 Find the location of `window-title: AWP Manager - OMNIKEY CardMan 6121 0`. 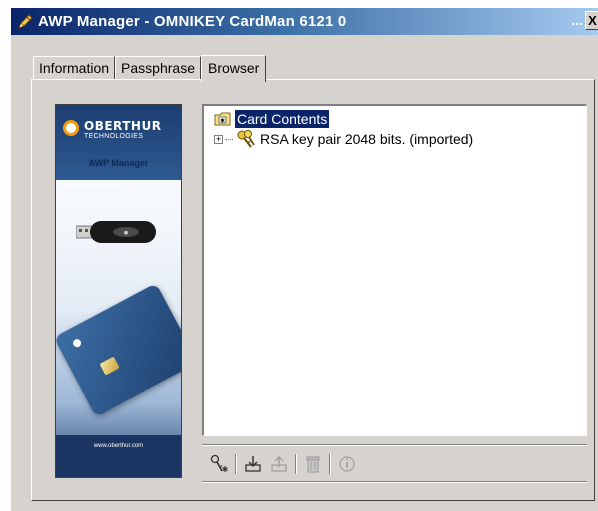

window-title: AWP Manager - OMNIKEY CardMan 6121 0 is located at coordinates (192, 21).